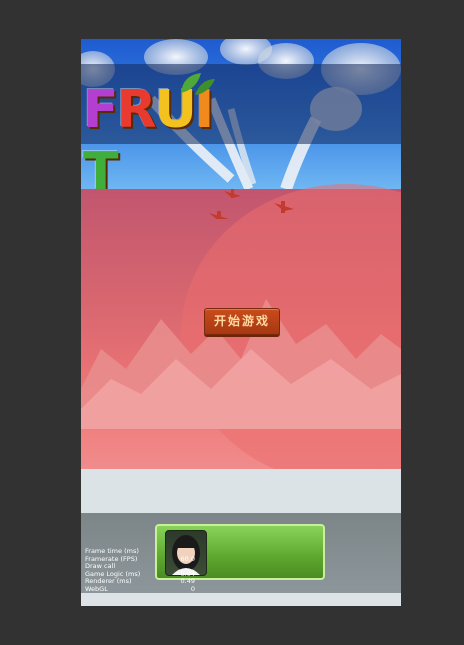 The width and height of the screenshot is (464, 645). What do you see at coordinates (140, 589) in the screenshot?
I see `stat-row: WebGL 0` at bounding box center [140, 589].